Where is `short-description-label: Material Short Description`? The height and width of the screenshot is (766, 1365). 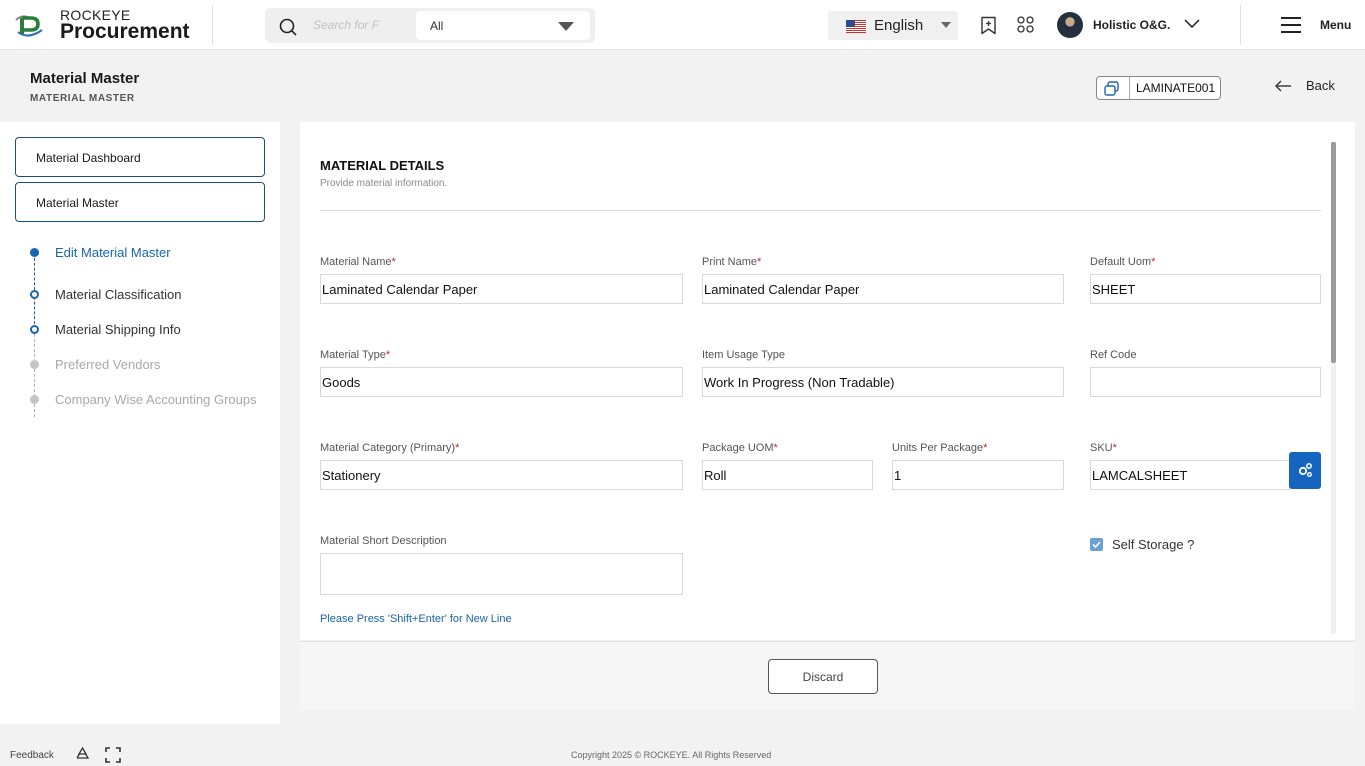 short-description-label: Material Short Description is located at coordinates (383, 541).